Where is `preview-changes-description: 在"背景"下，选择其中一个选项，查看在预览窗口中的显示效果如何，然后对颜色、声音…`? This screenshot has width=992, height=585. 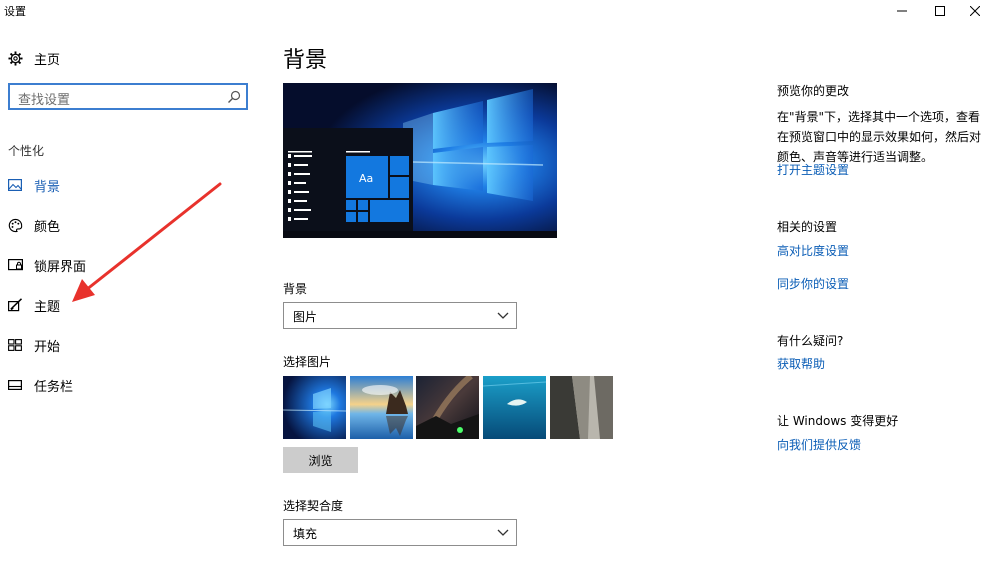
preview-changes-description: 在"背景"下，选择其中一个选项，查看在预览窗口中的显示效果如何，然后对颜色、声音… is located at coordinates (879, 137).